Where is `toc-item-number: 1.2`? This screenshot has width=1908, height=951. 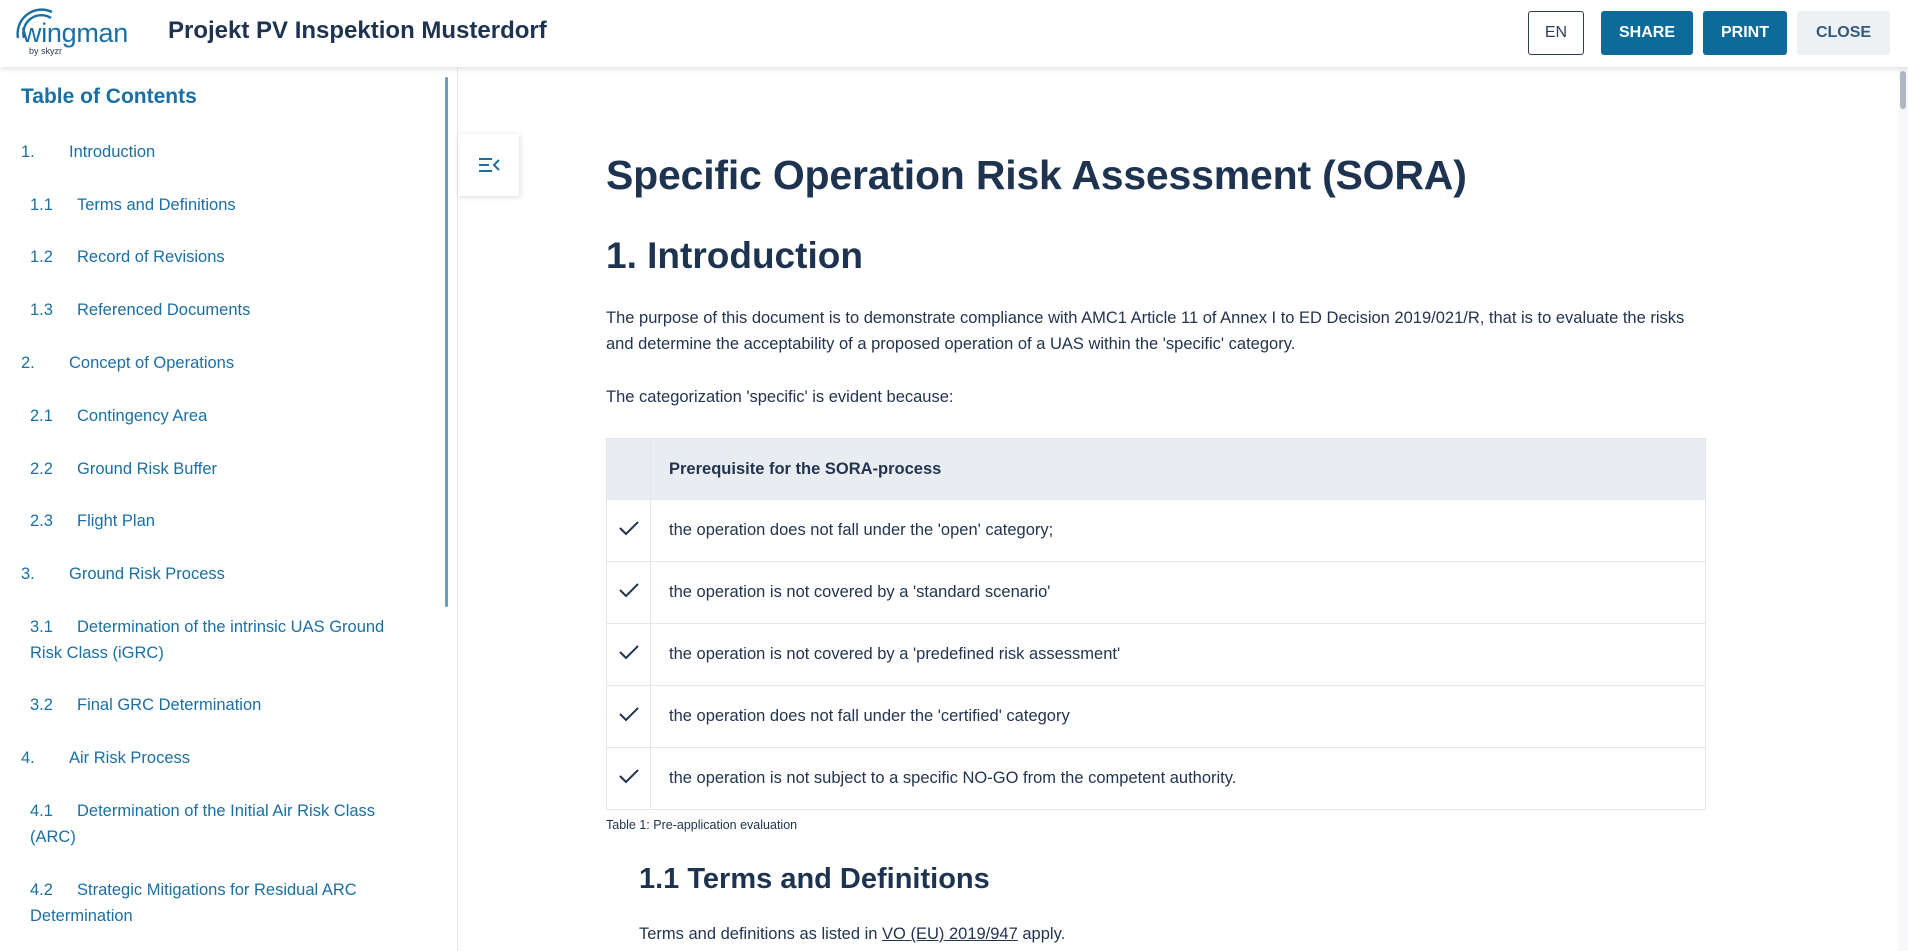
toc-item-number: 1.2 is located at coordinates (41, 257).